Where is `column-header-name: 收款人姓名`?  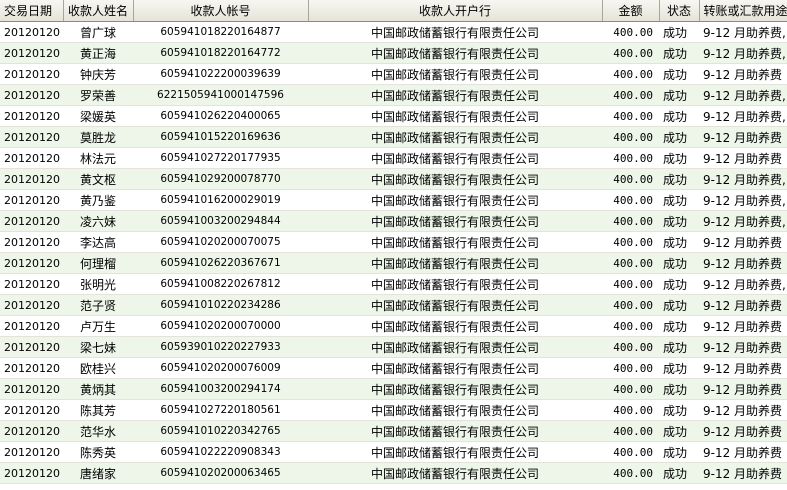 column-header-name: 收款人姓名 is located at coordinates (98, 11).